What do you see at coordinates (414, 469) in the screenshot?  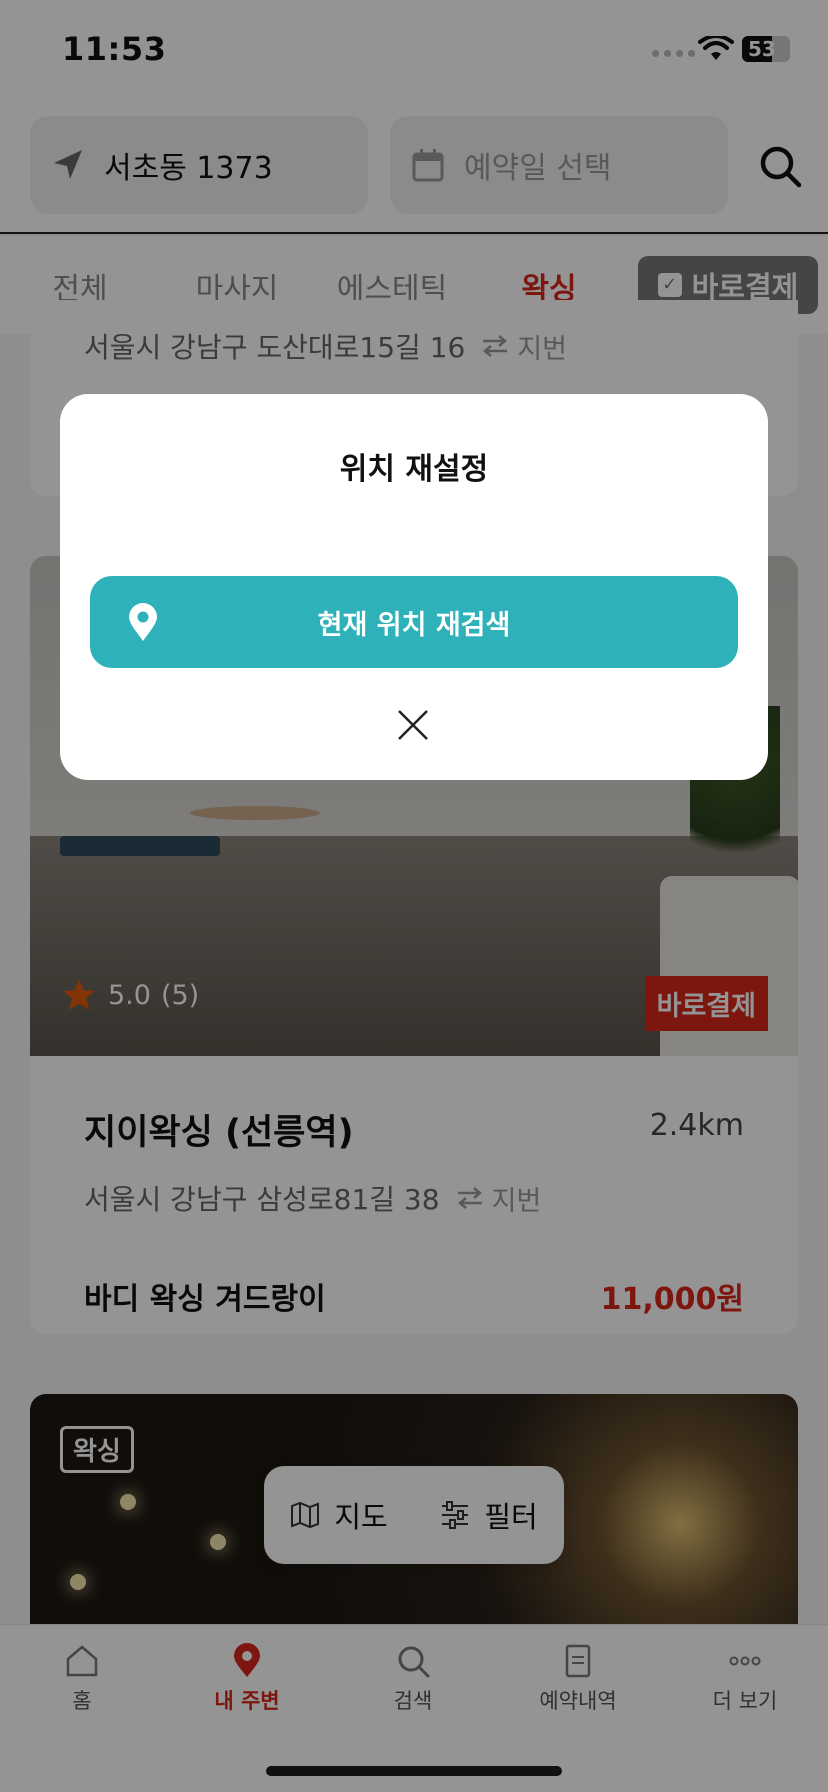 I see `modal-title: 위치 재설정` at bounding box center [414, 469].